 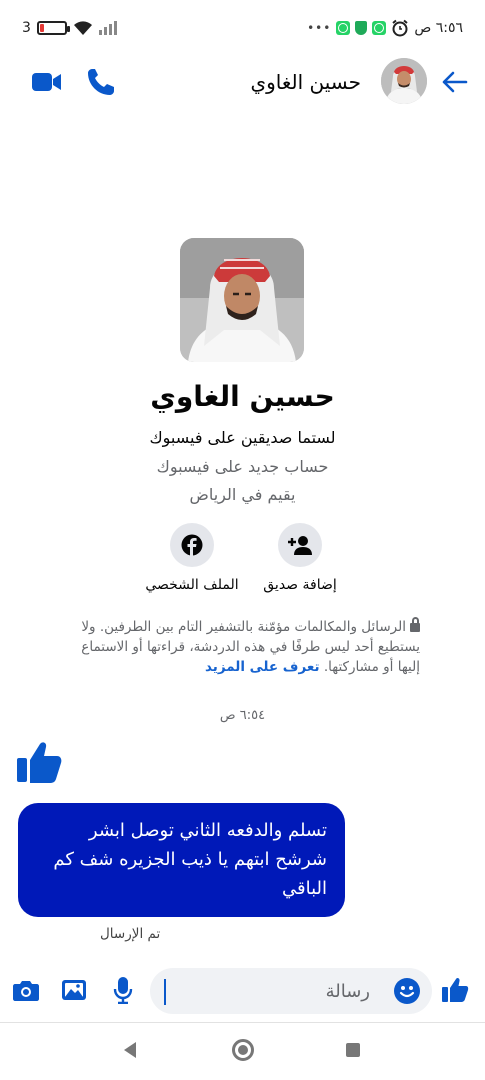 I want to click on battery-fill, so click(x=41, y=28).